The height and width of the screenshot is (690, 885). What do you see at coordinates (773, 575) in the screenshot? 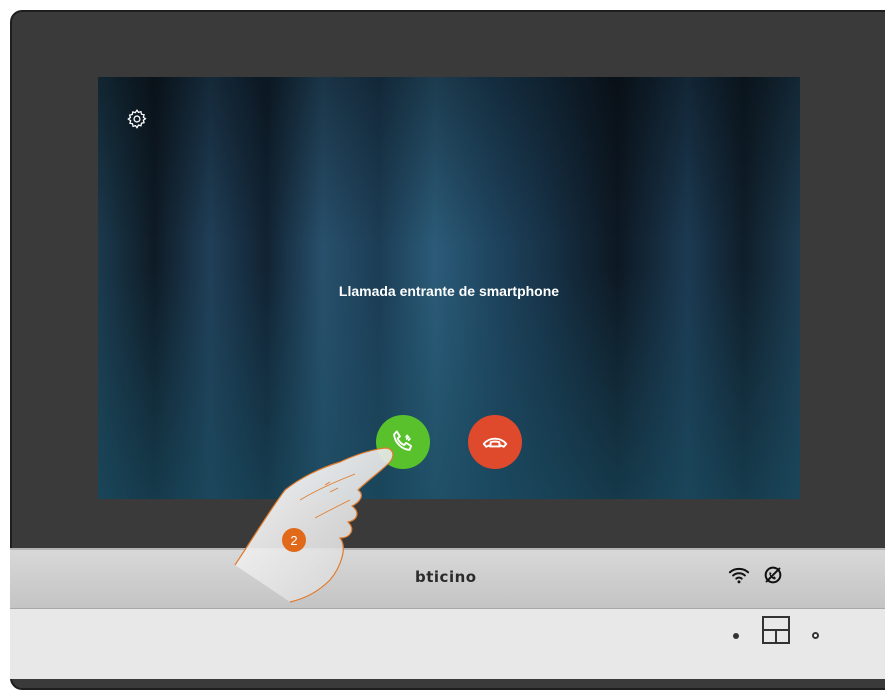
I see `no-ring-icon` at bounding box center [773, 575].